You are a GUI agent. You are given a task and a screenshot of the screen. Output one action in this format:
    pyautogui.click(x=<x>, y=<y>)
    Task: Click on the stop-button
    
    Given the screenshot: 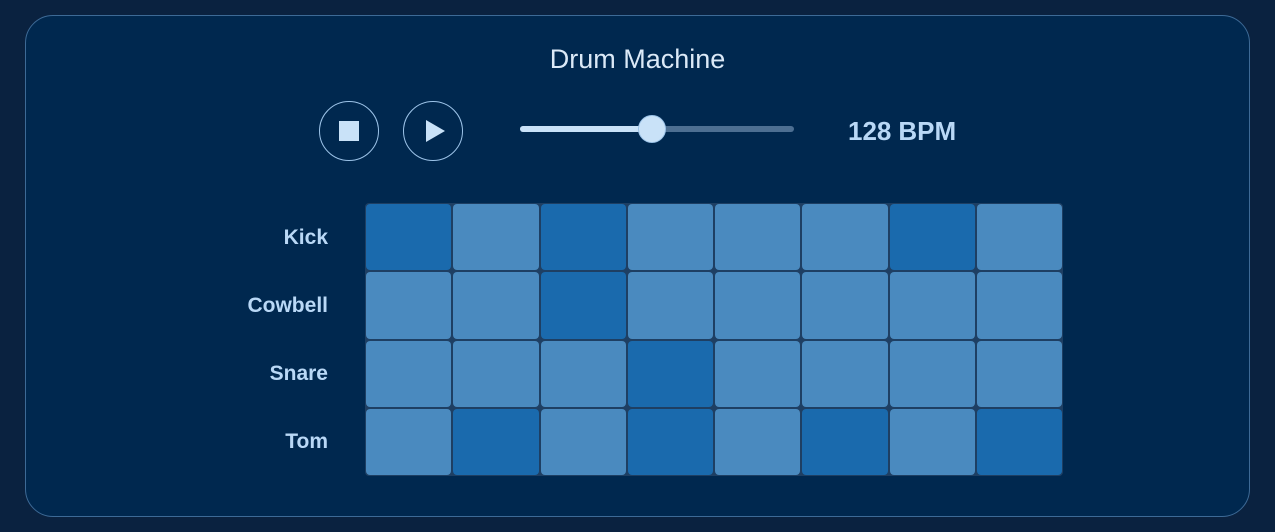 What is the action you would take?
    pyautogui.click(x=349, y=131)
    